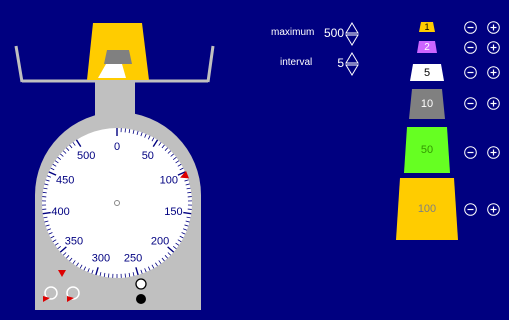  I want to click on weight-1-plus-icon, so click(493, 27).